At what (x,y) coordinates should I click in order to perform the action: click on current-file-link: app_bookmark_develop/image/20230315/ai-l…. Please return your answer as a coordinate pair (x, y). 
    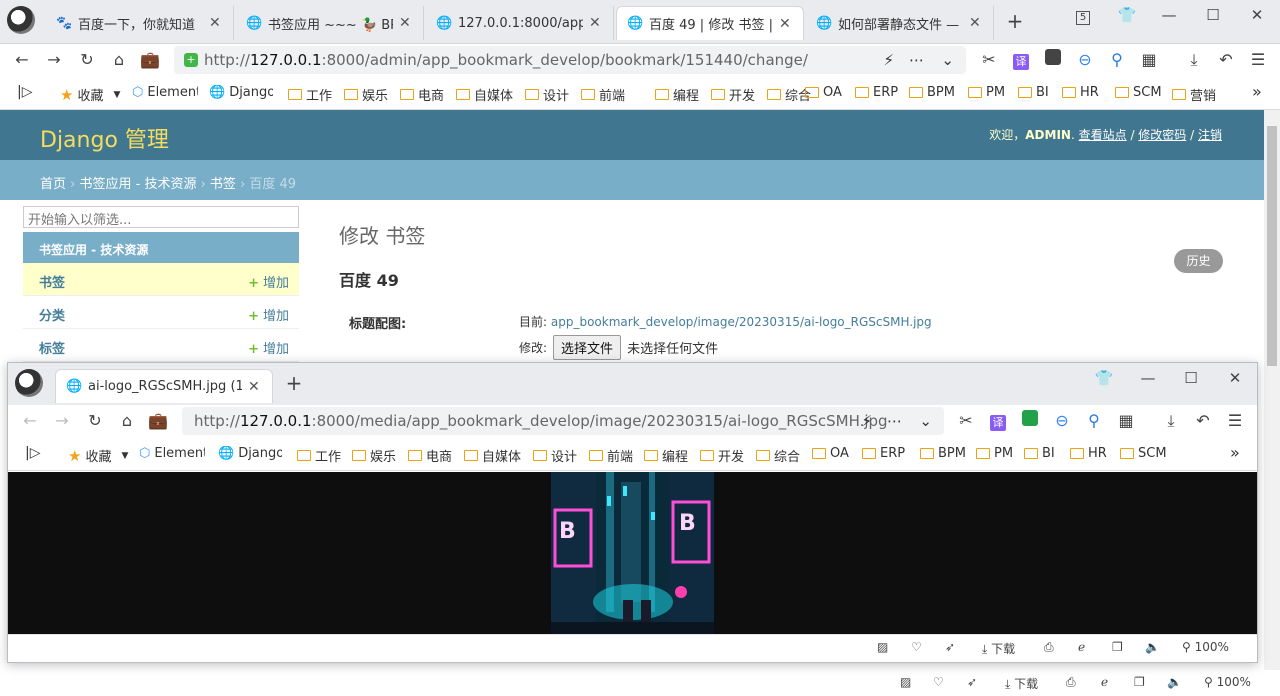
    Looking at the image, I should click on (741, 322).